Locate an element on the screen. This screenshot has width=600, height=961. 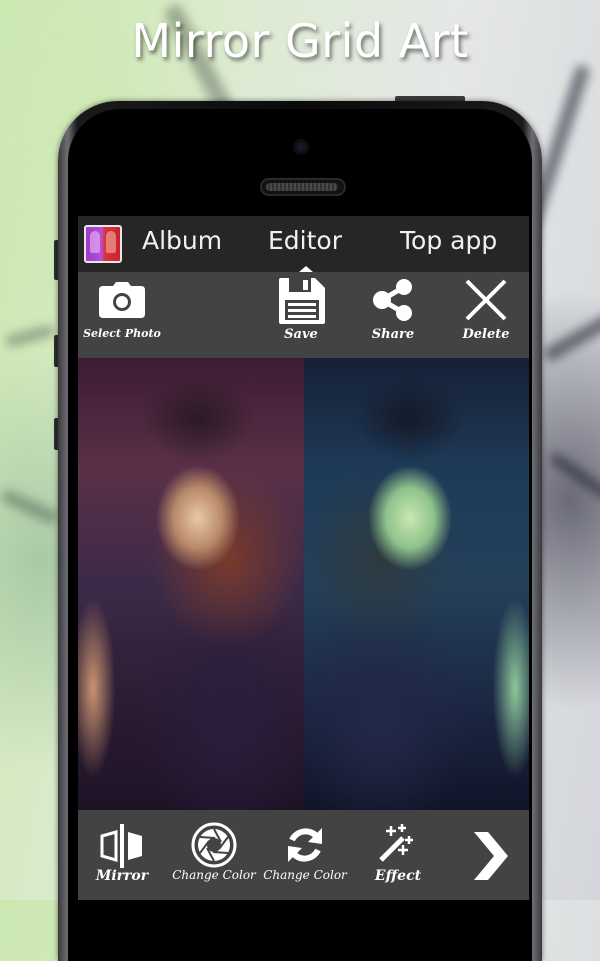
tab-bar: Album Editor Top app is located at coordinates (303, 244).